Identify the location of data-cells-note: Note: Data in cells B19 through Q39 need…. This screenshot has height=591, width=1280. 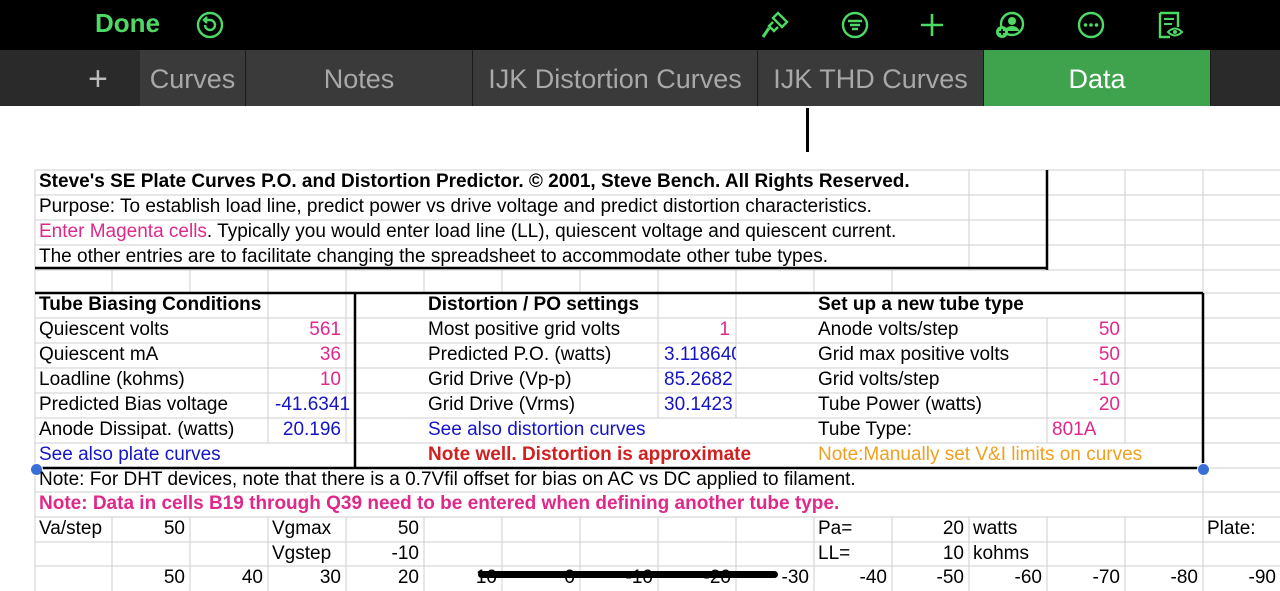
(439, 504).